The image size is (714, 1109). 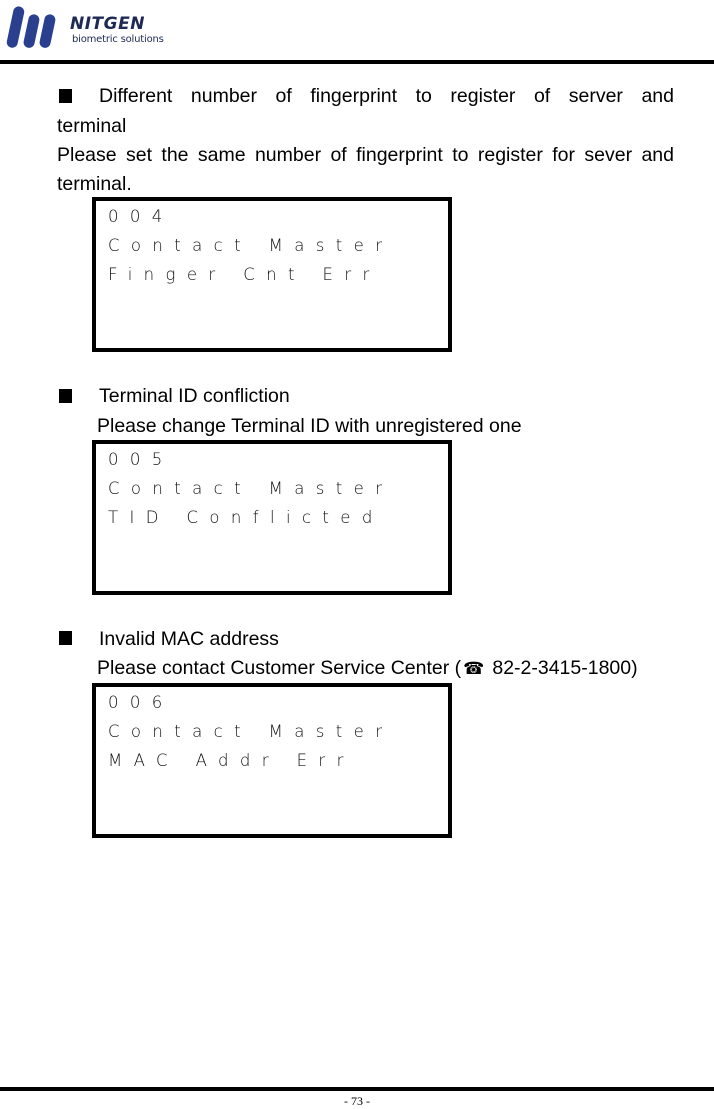 What do you see at coordinates (246, 517) in the screenshot?
I see `lcd-detail: TID Conflicted` at bounding box center [246, 517].